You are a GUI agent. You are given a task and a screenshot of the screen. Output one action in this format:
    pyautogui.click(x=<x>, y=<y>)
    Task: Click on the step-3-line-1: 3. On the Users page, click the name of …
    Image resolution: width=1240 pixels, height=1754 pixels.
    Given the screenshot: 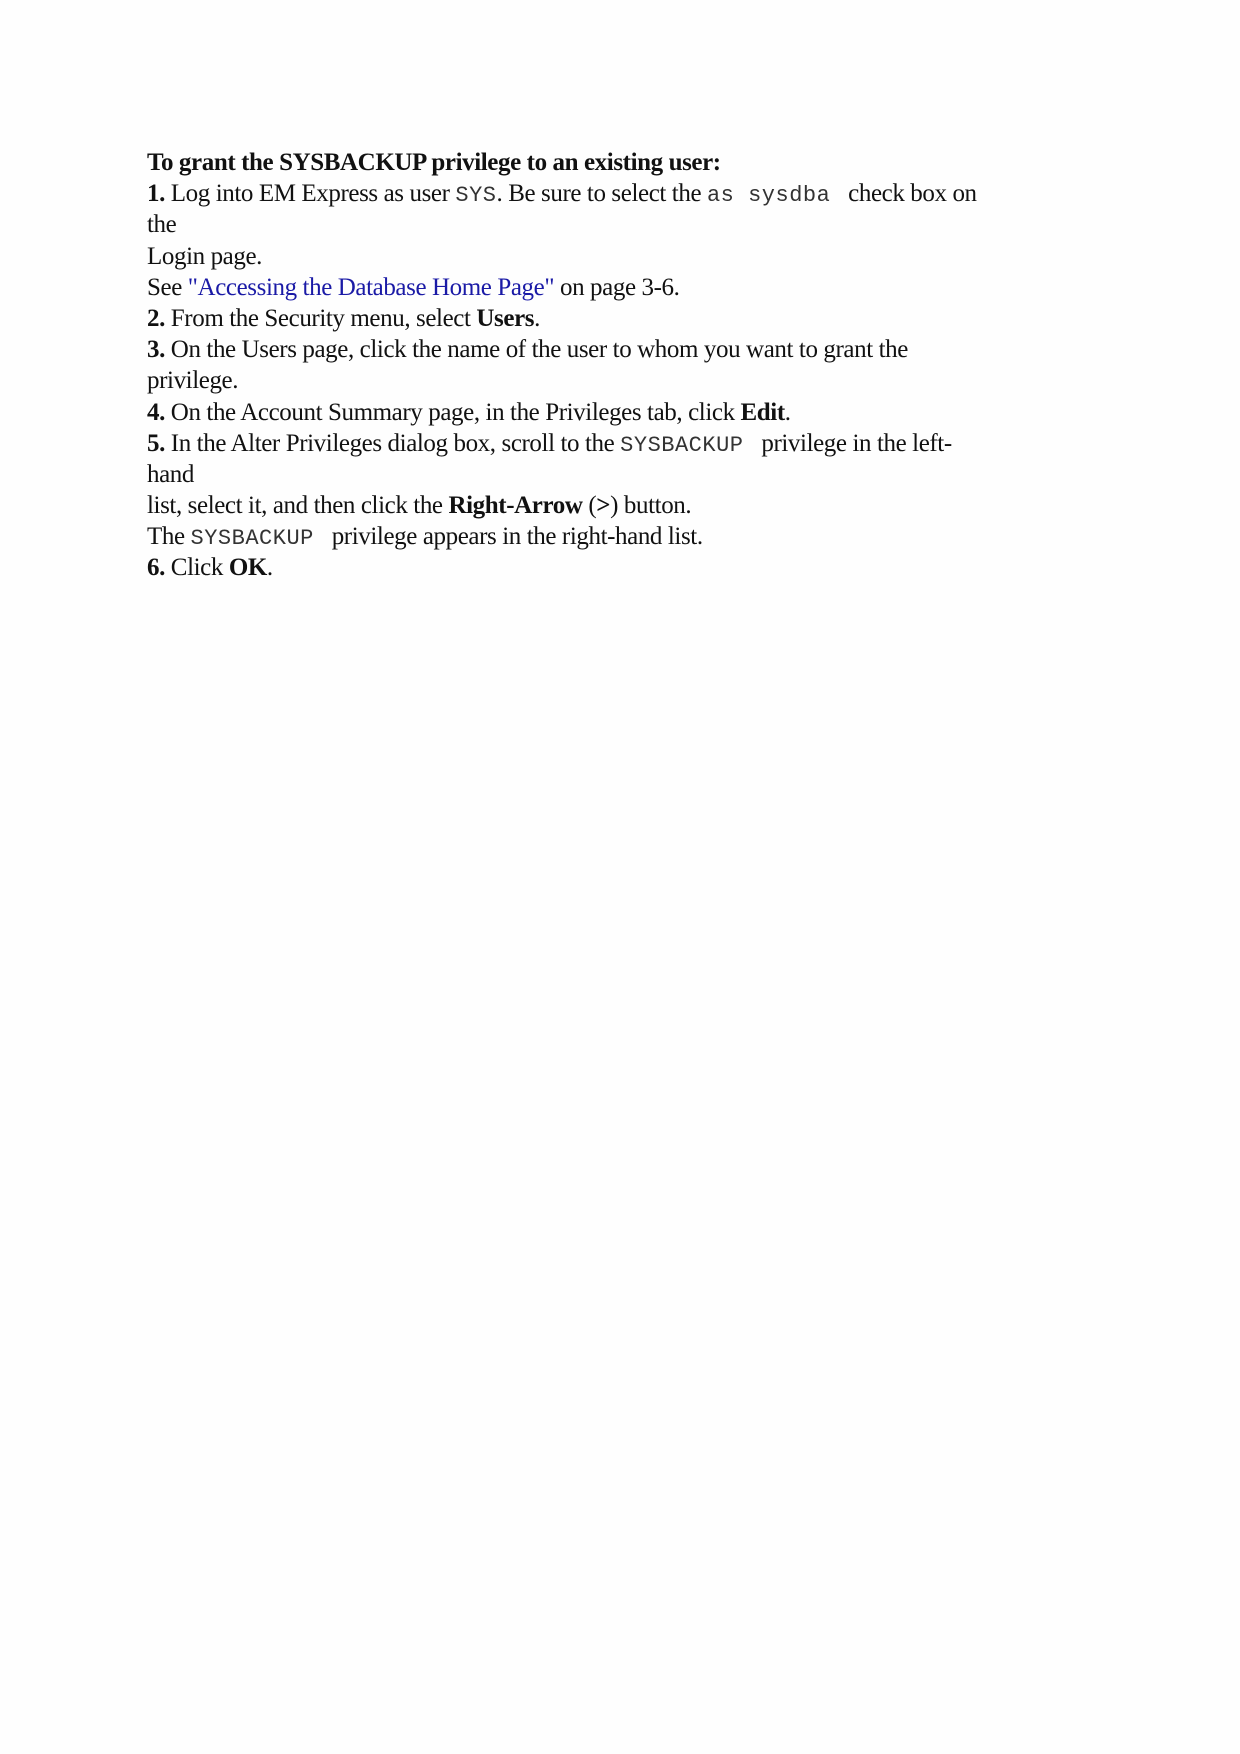 What is the action you would take?
    pyautogui.click(x=627, y=349)
    